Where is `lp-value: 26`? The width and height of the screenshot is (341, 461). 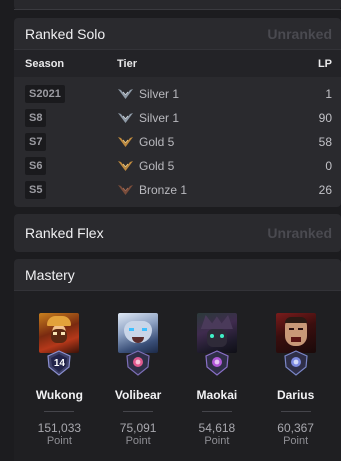
lp-value: 26 is located at coordinates (325, 190).